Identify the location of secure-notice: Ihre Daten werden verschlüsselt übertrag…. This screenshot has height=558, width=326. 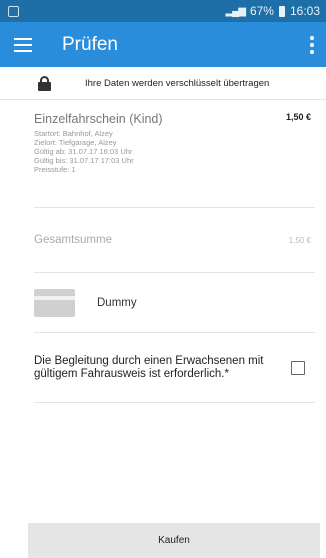
(163, 83).